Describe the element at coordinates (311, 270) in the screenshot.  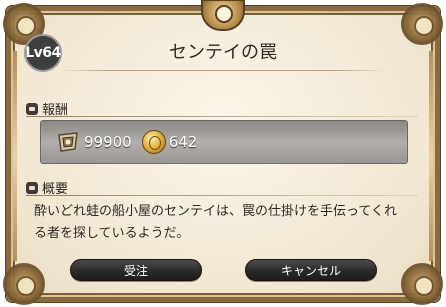
I see `cancel-button: キャンセル` at that location.